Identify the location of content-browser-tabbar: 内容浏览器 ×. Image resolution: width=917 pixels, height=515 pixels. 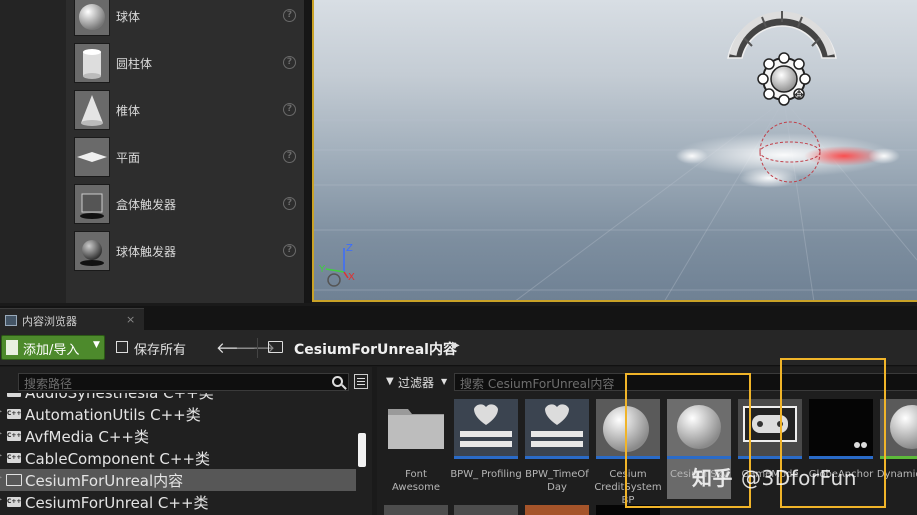
(458, 318).